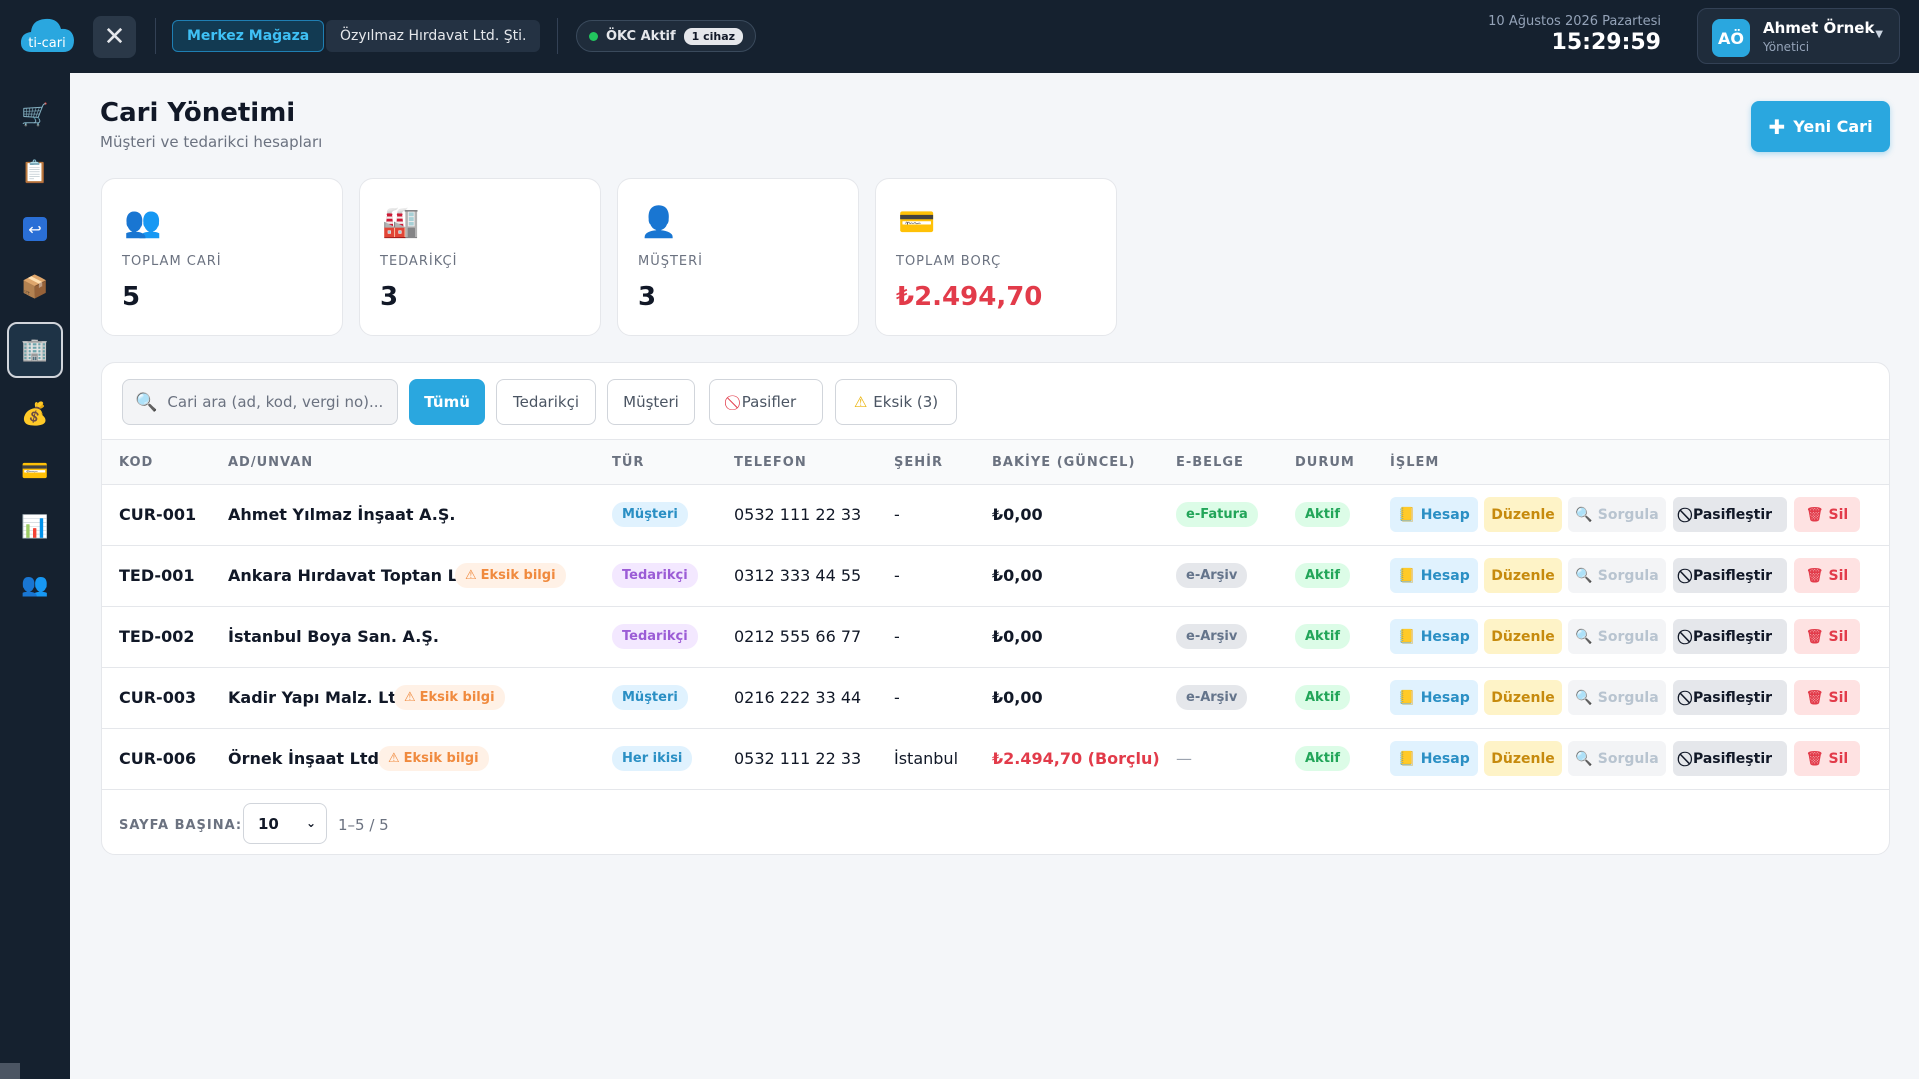 This screenshot has height=1079, width=1919. Describe the element at coordinates (480, 257) in the screenshot. I see `stat-card-supplier: 🏭 TEDARİKÇİ 3` at that location.